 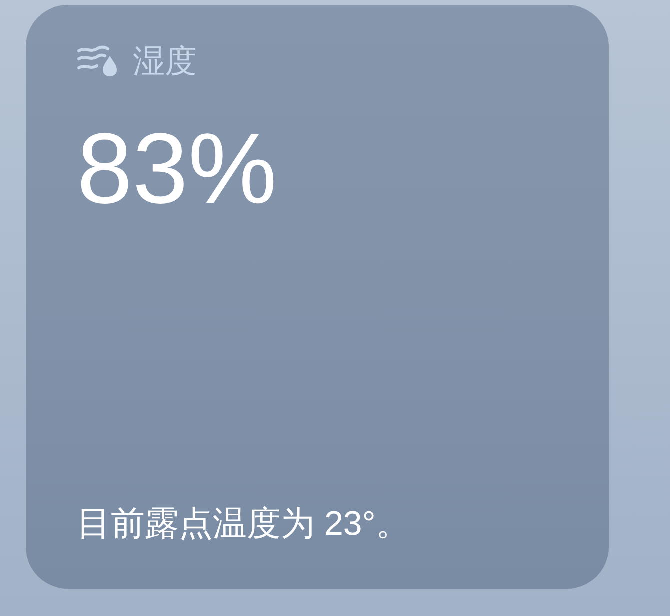 I want to click on dew-point-text: 目前露点温度为 23°。, so click(x=243, y=524).